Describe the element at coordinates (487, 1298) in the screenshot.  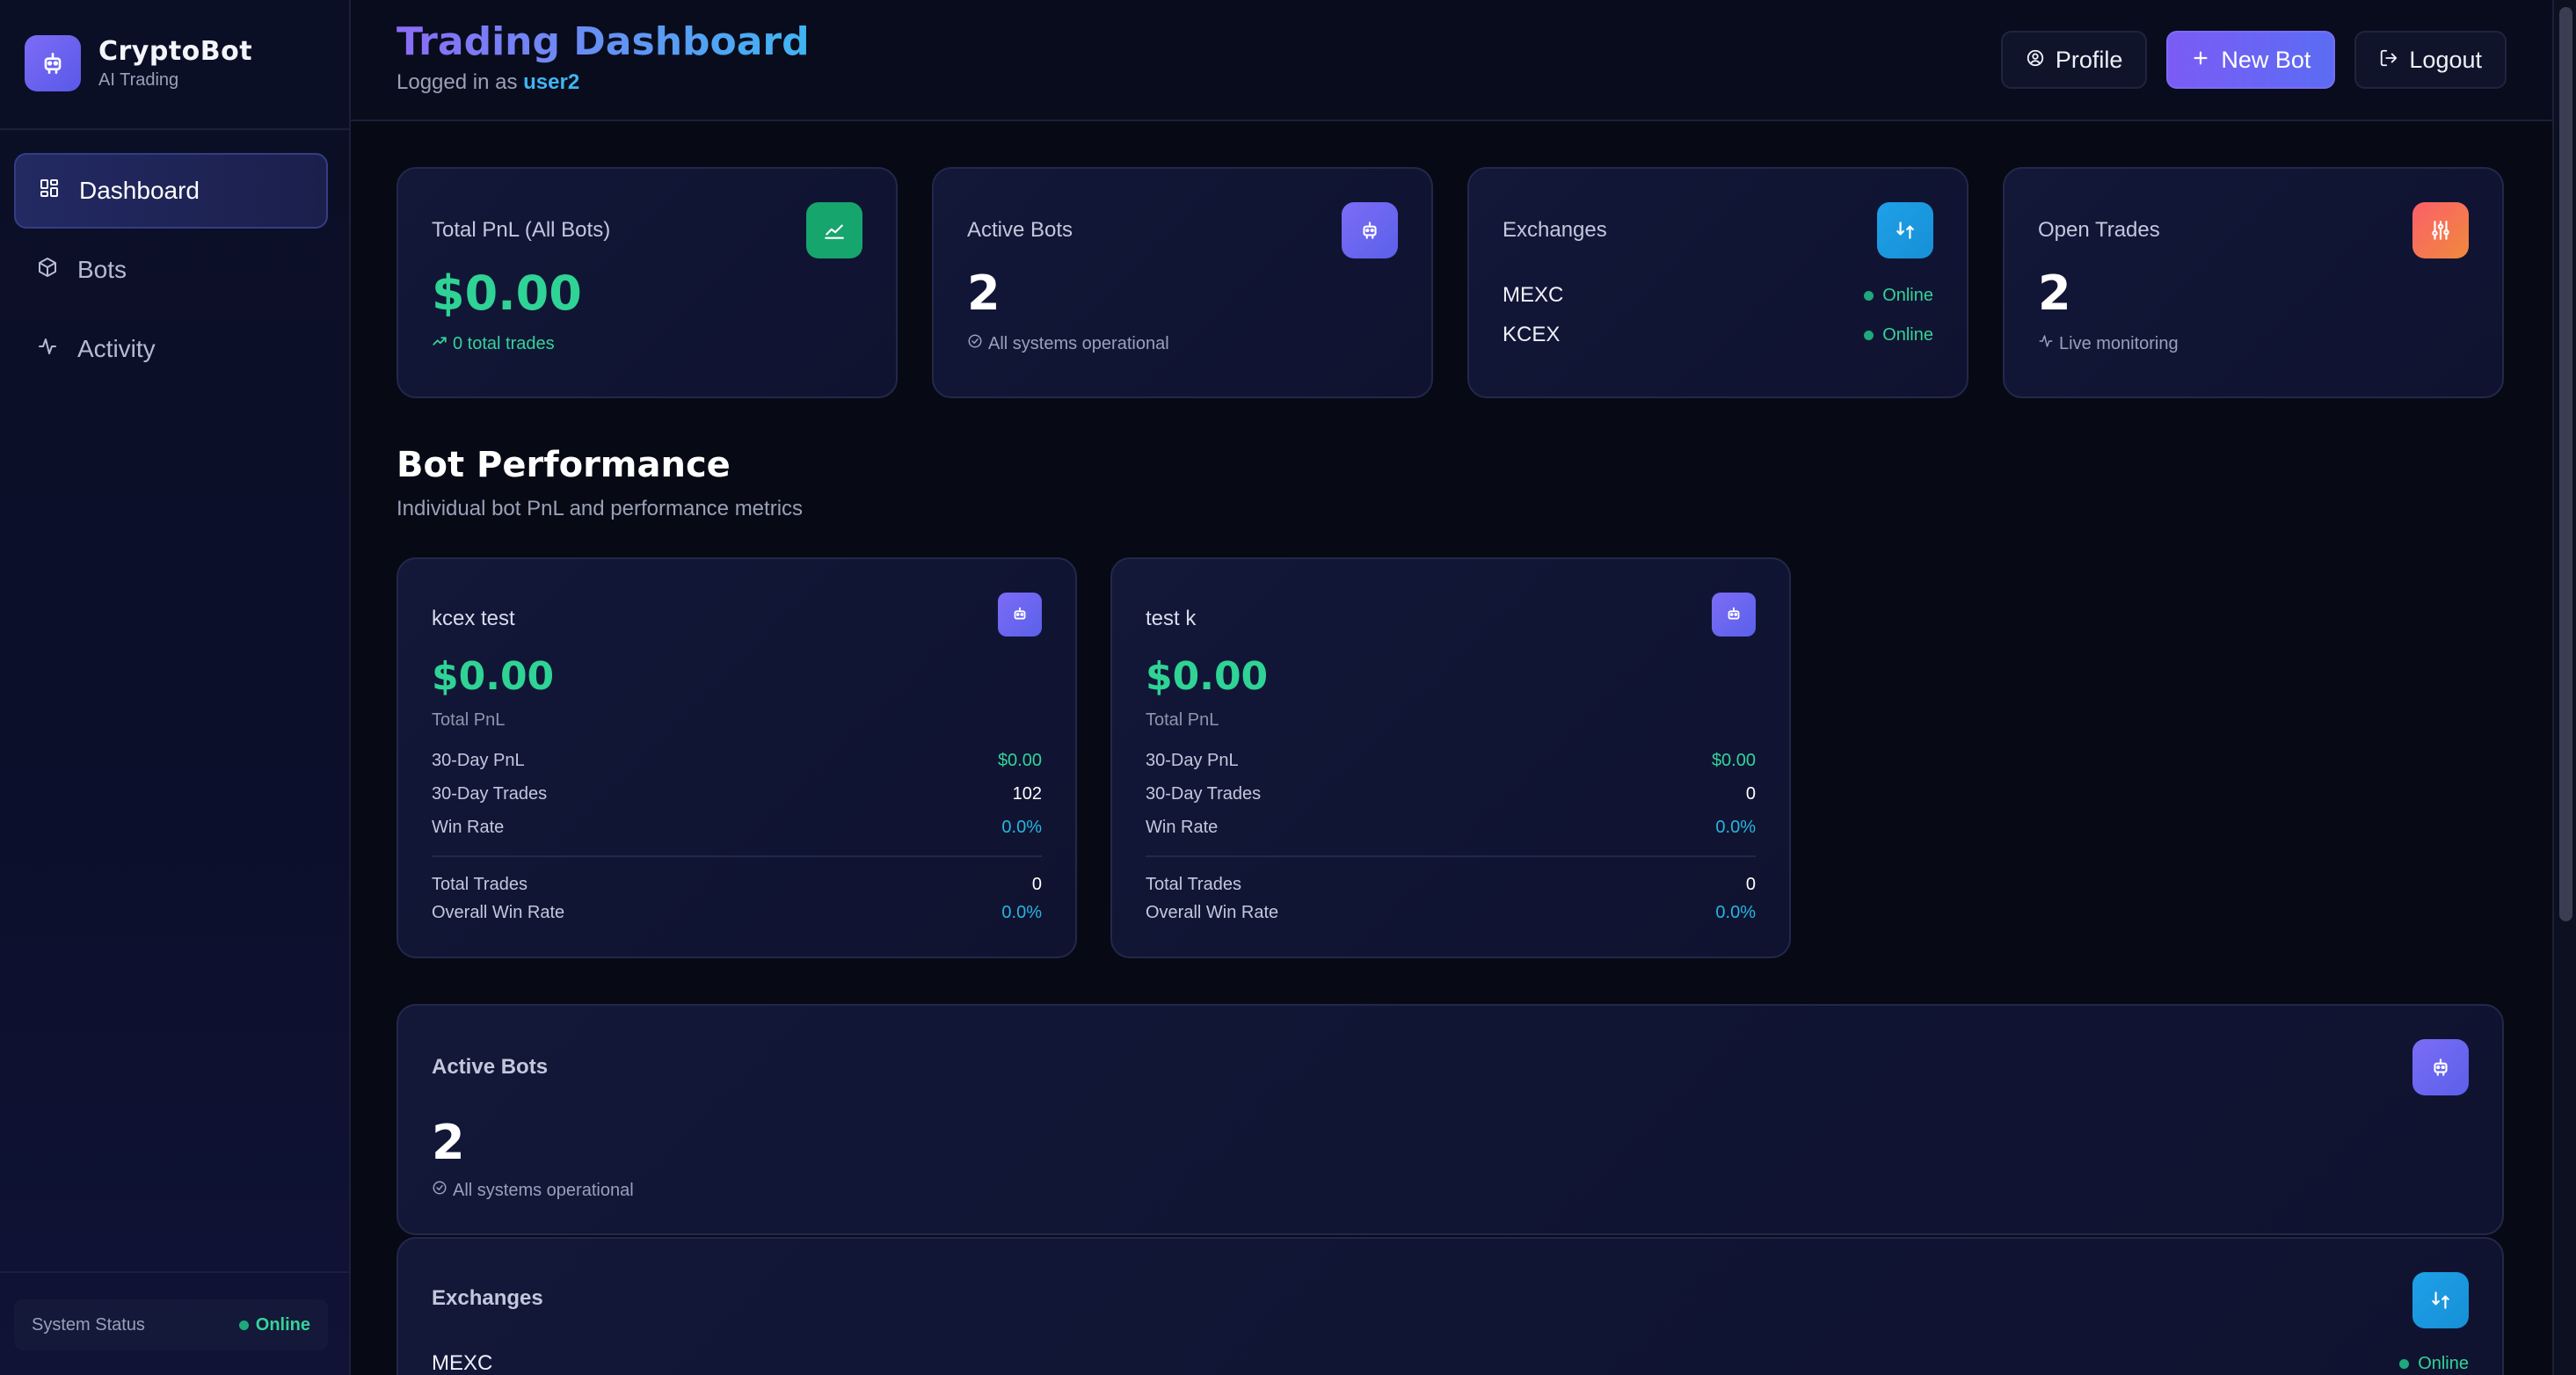
I see `card-label: Exchanges` at that location.